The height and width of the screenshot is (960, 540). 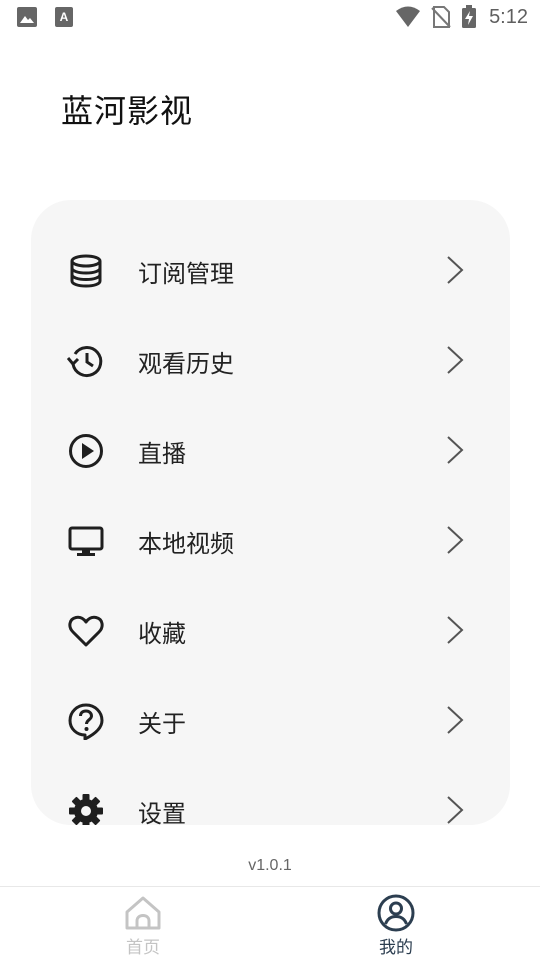 I want to click on menu-item-live: 直播, so click(x=270, y=449).